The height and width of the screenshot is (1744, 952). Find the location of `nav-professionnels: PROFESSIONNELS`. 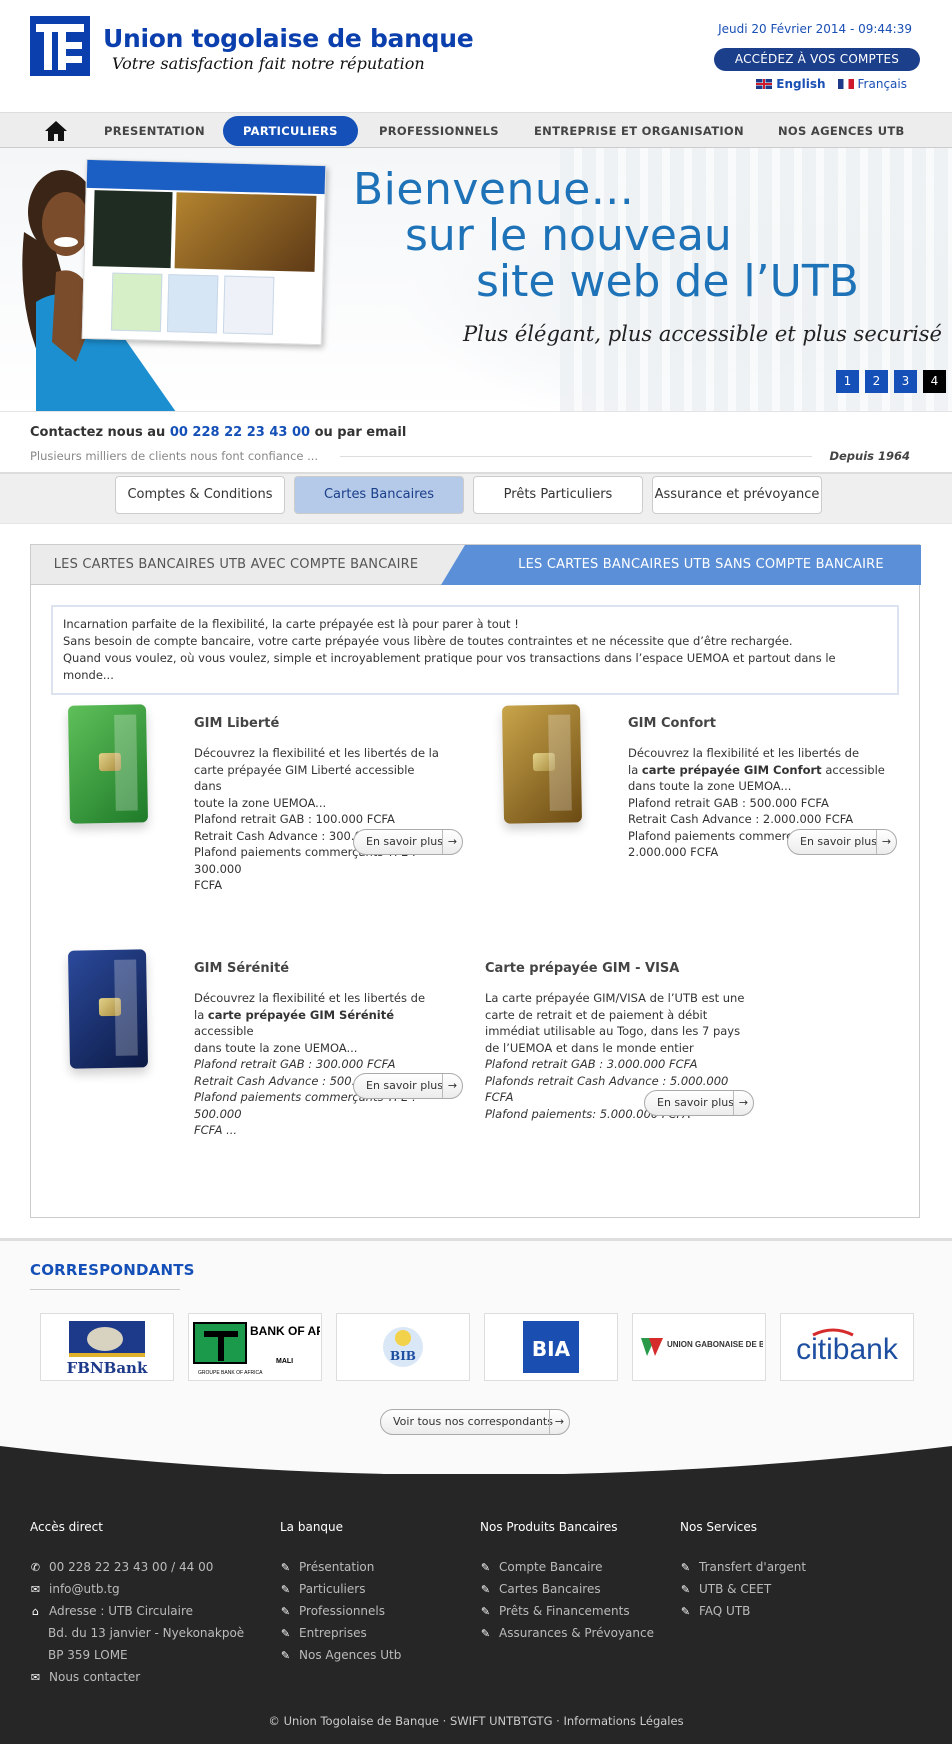

nav-professionnels: PROFESSIONNELS is located at coordinates (439, 131).